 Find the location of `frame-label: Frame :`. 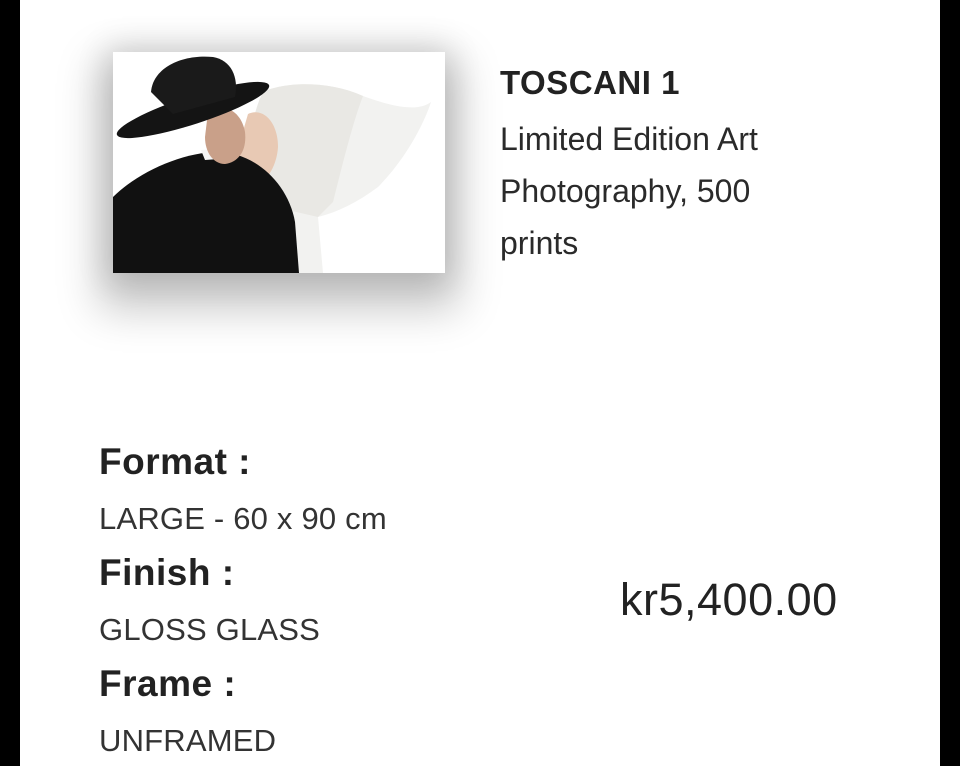

frame-label: Frame : is located at coordinates (168, 683).